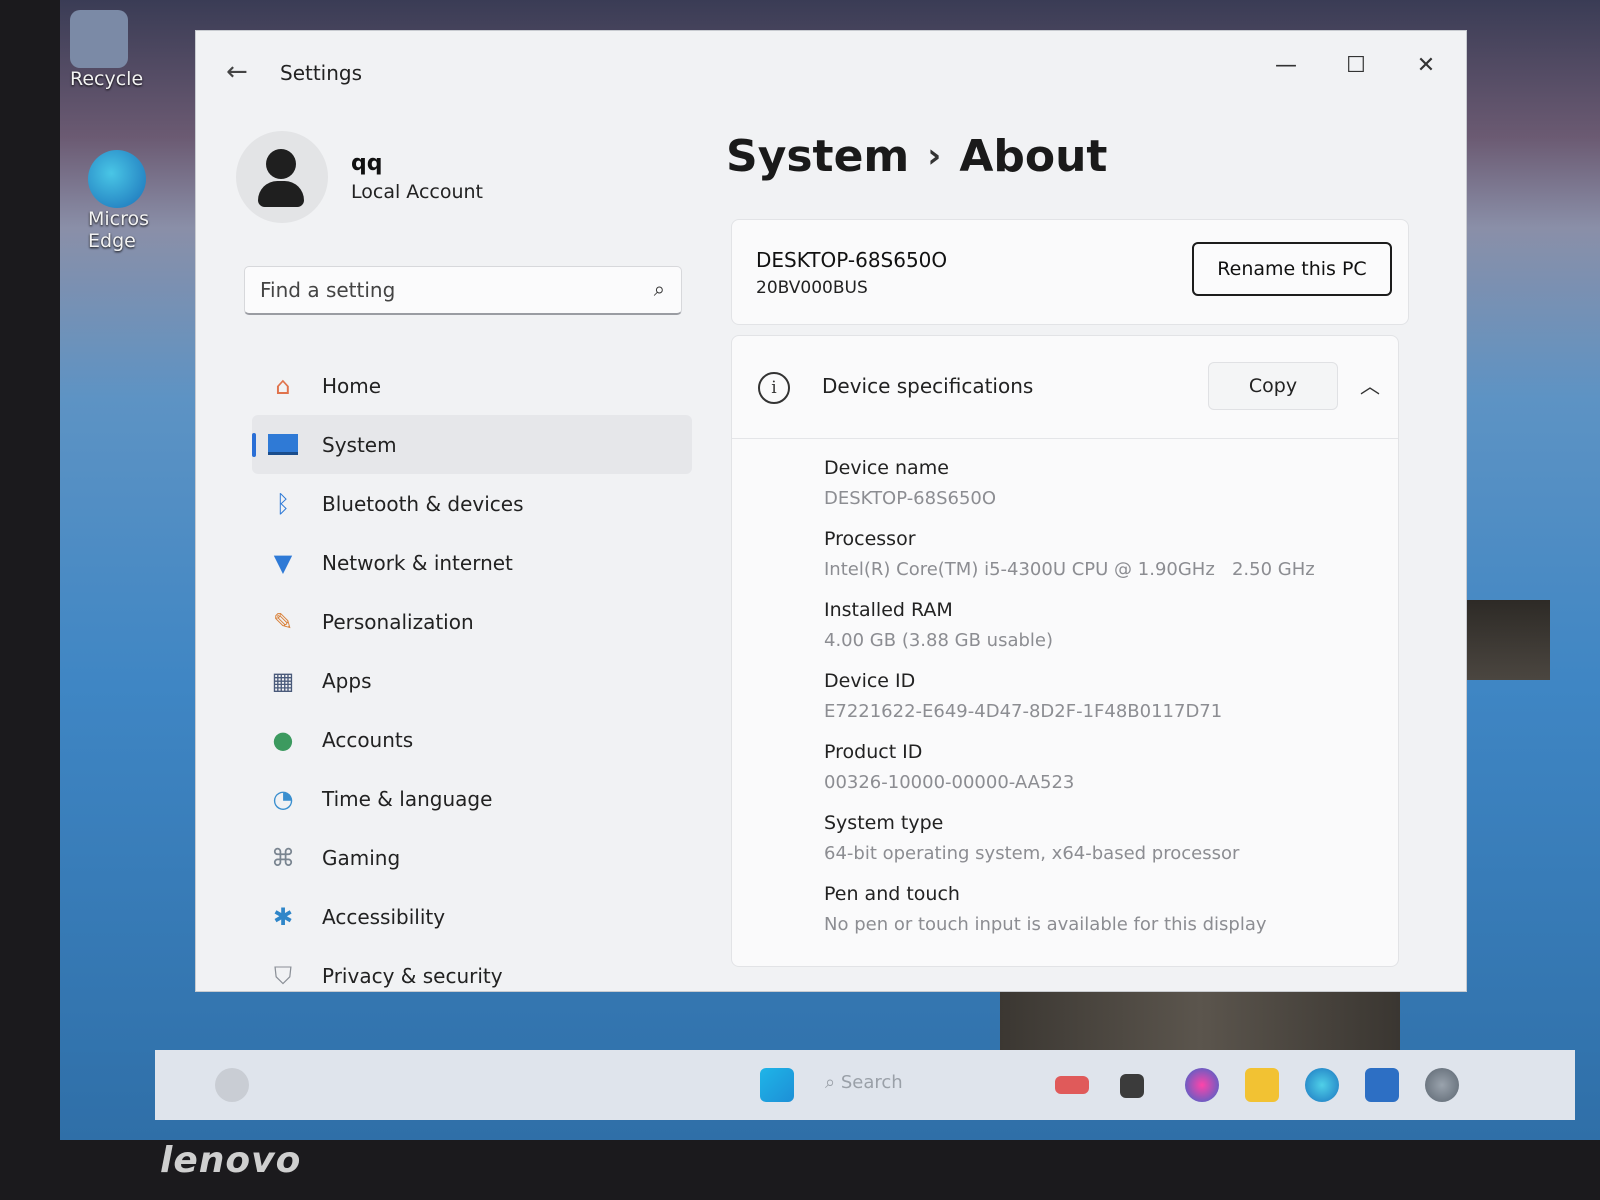 The width and height of the screenshot is (1600, 1200). What do you see at coordinates (1202, 1085) in the screenshot?
I see `copilot-icon` at bounding box center [1202, 1085].